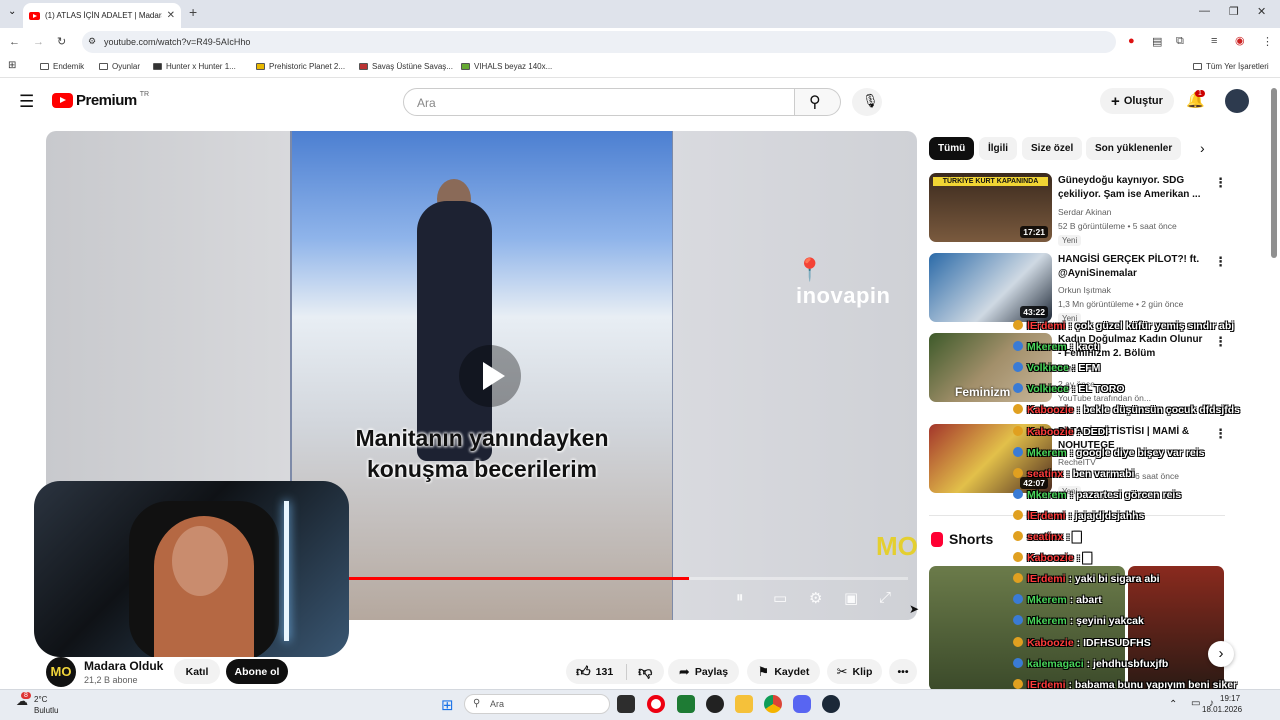 Image resolution: width=1280 pixels, height=720 pixels. Describe the element at coordinates (656, 704) in the screenshot. I see `opera-icon` at that location.